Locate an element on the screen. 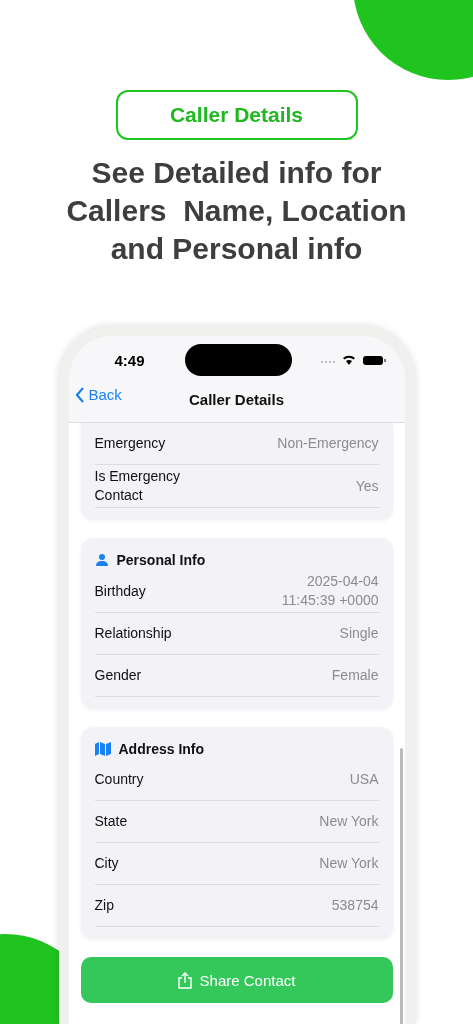 The width and height of the screenshot is (473, 1024). feature-badge: Caller Details is located at coordinates (236, 115).